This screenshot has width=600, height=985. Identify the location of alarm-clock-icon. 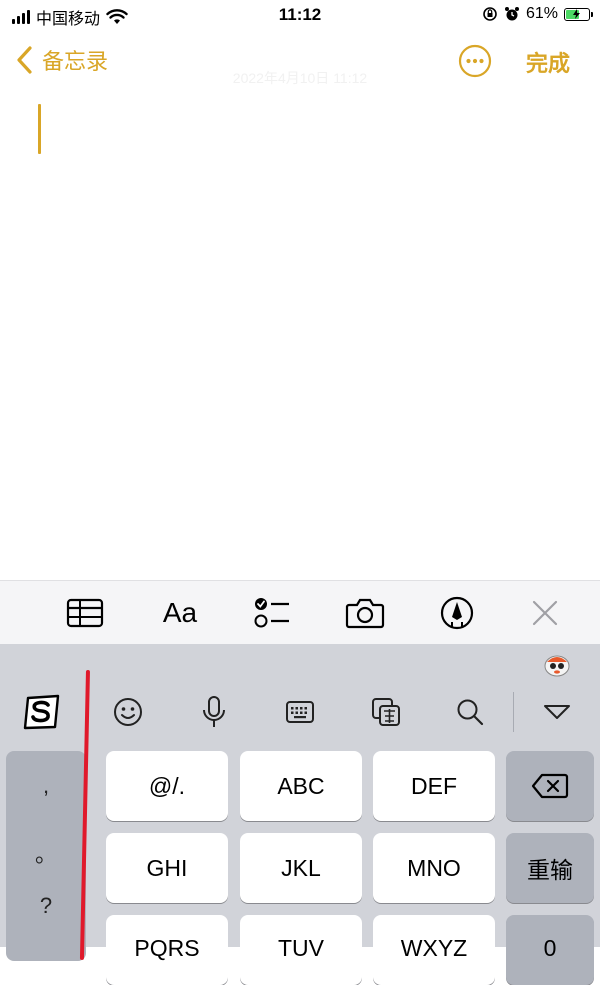
(511, 14).